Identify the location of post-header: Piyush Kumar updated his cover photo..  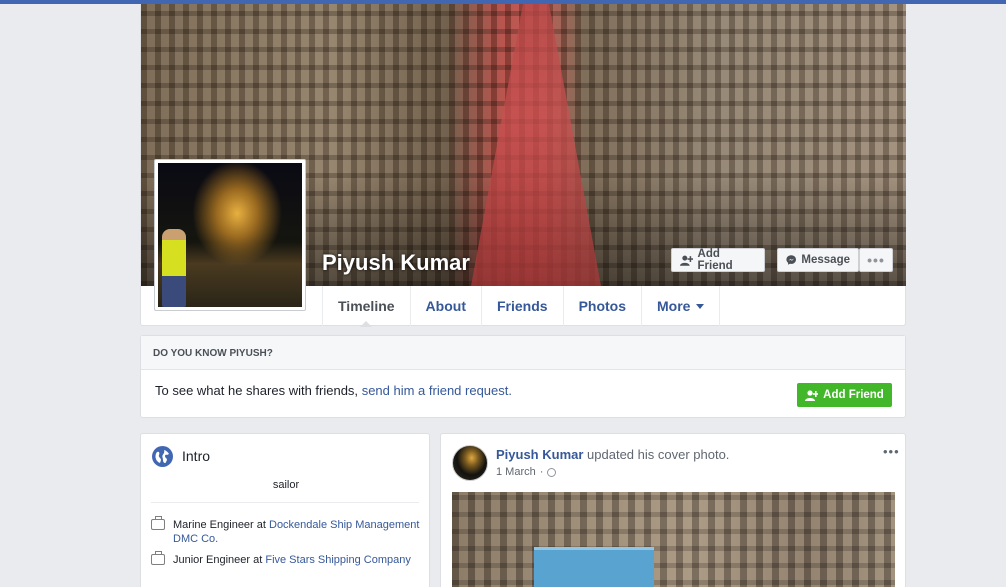
(612, 454).